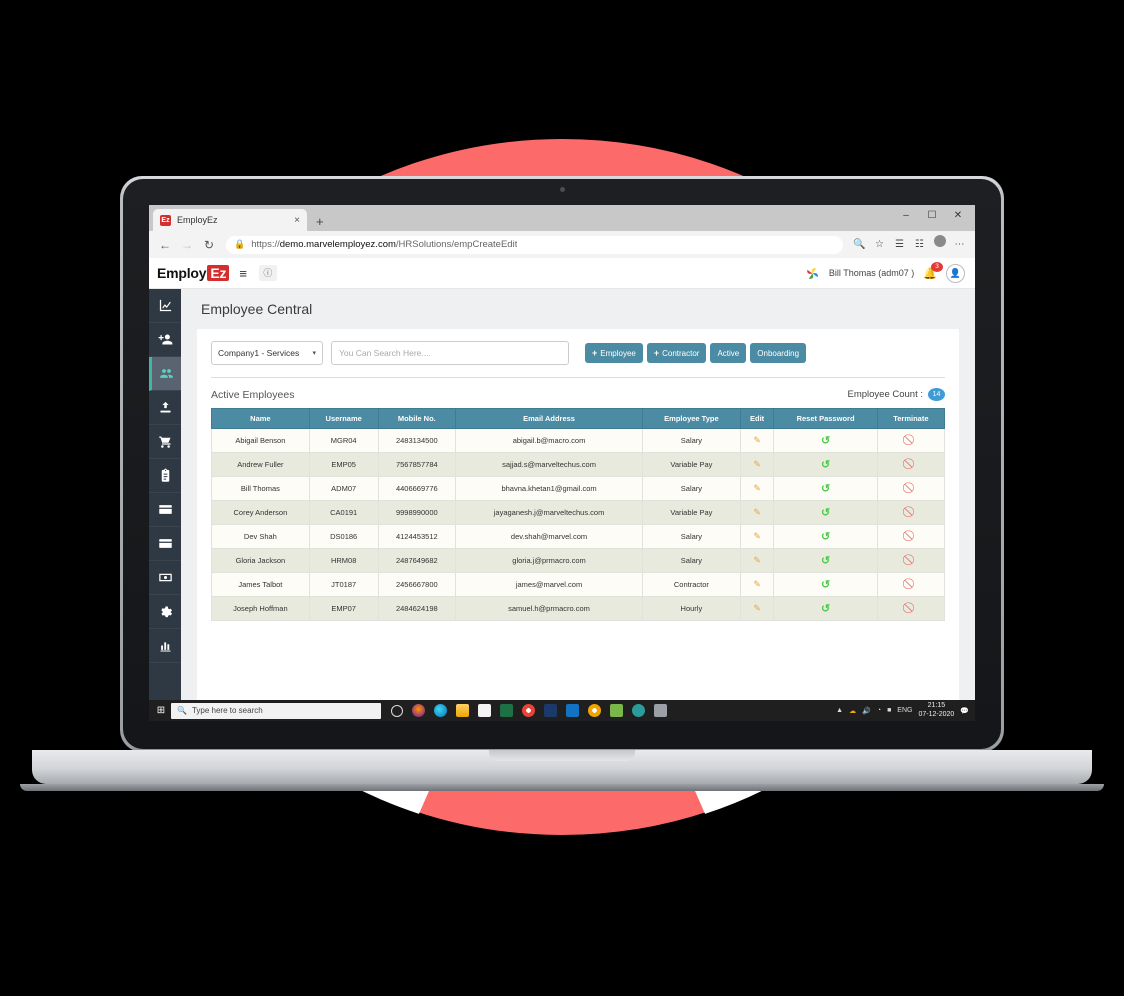 This screenshot has width=1124, height=996. I want to click on cortana-icon, so click(397, 710).